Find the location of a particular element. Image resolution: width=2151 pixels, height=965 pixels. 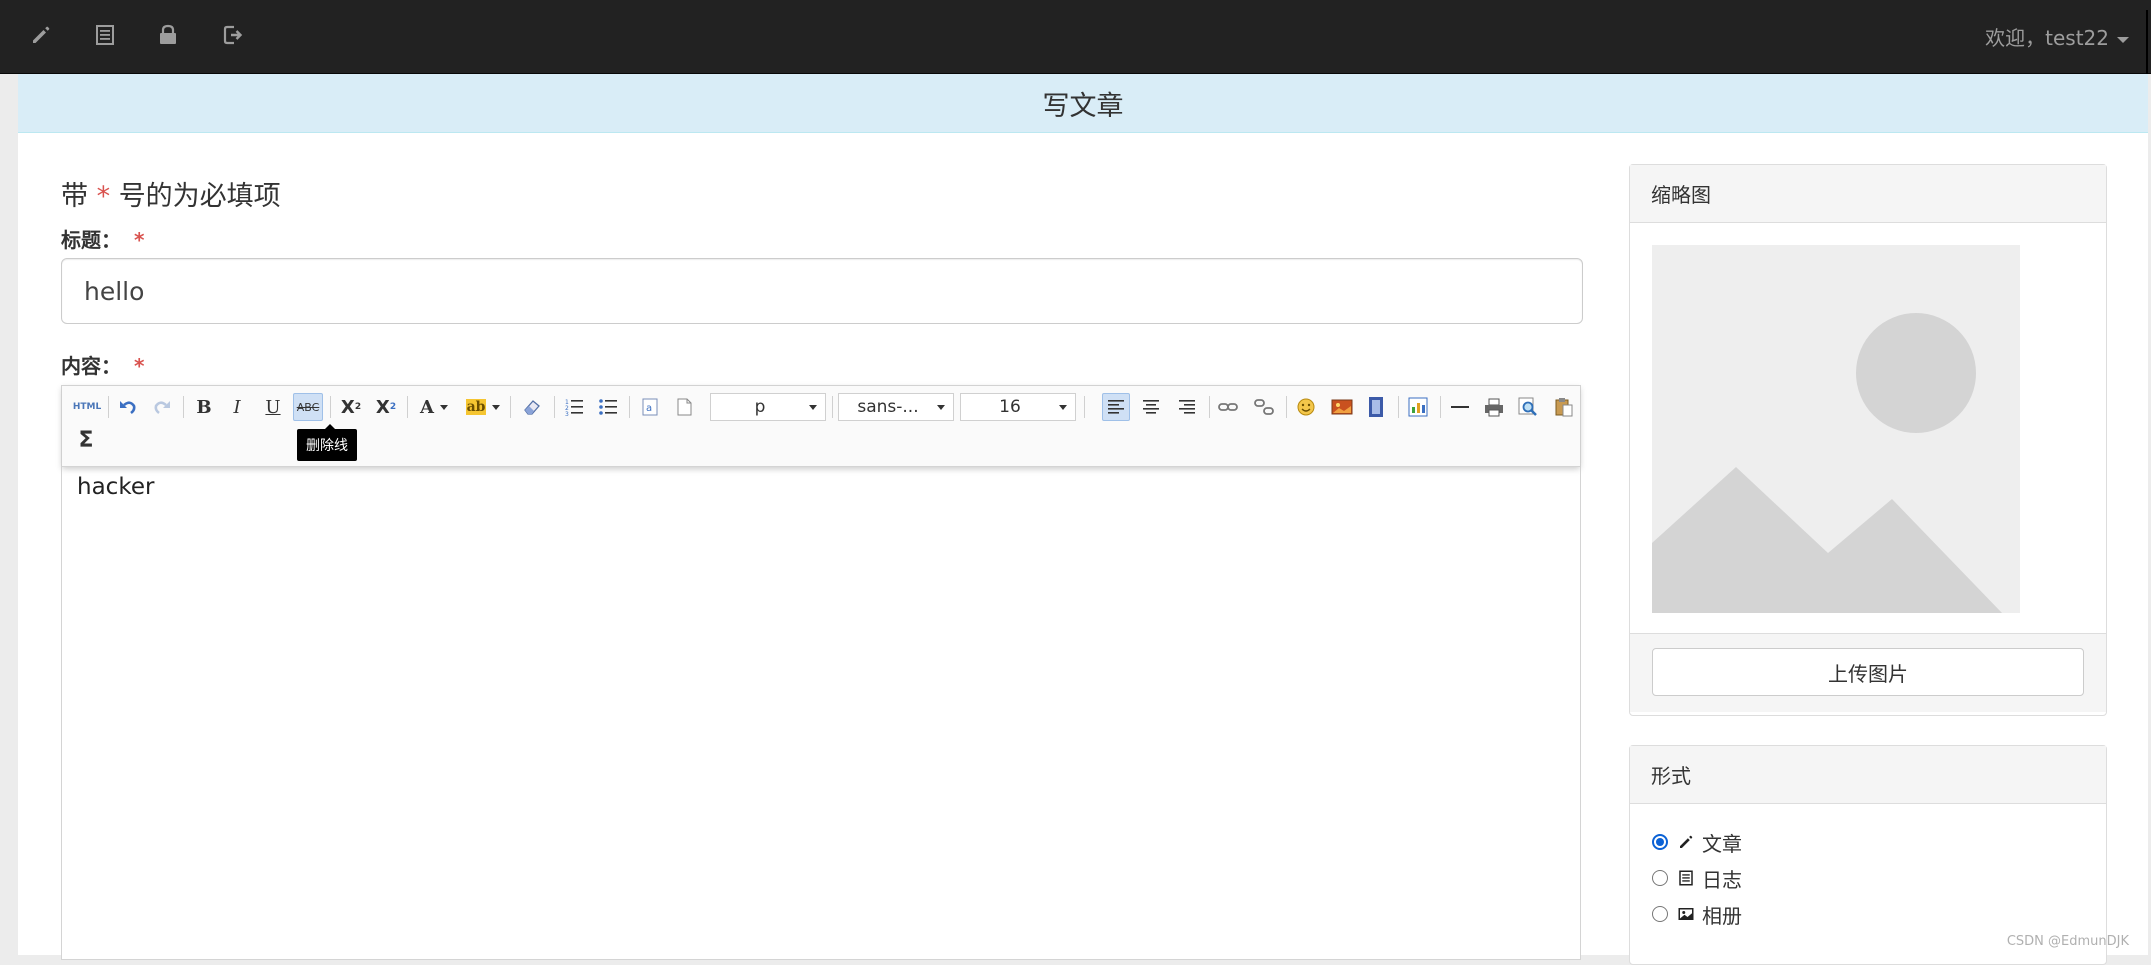

video-icon is located at coordinates (1376, 407).